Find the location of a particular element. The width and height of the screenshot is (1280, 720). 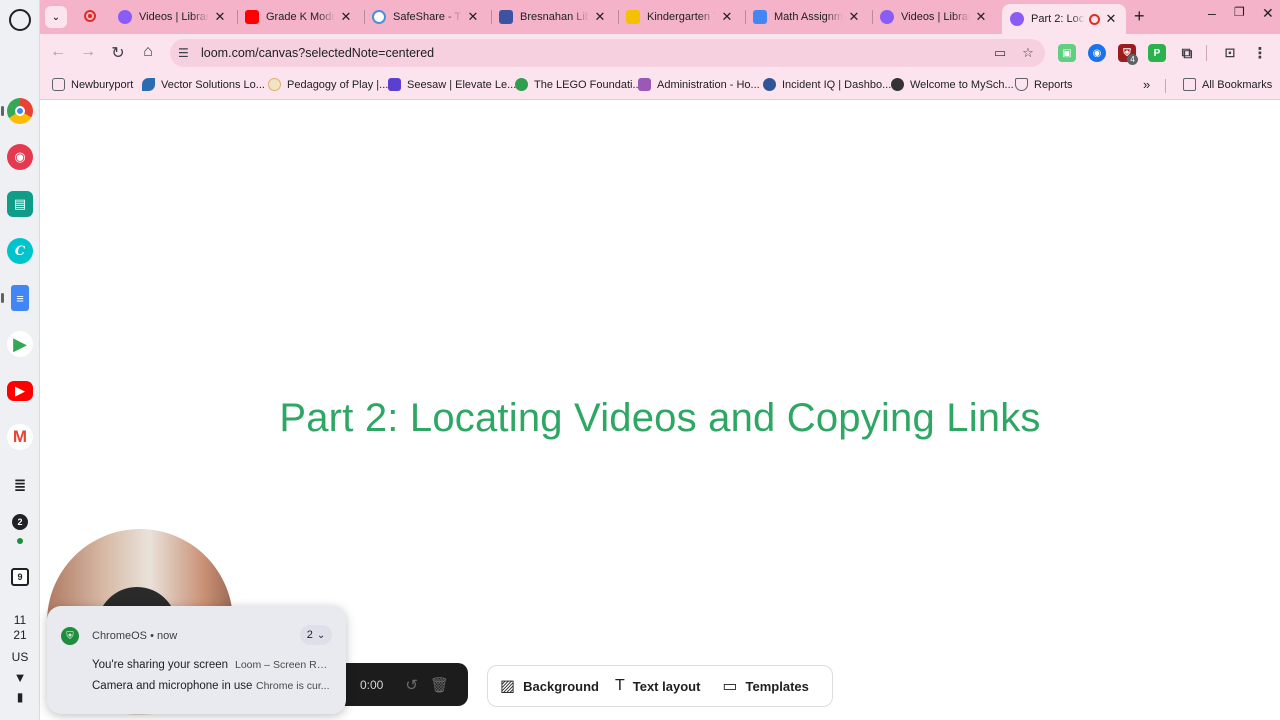

all-bookmarks-button: All Bookmarks is located at coordinates (1227, 84).